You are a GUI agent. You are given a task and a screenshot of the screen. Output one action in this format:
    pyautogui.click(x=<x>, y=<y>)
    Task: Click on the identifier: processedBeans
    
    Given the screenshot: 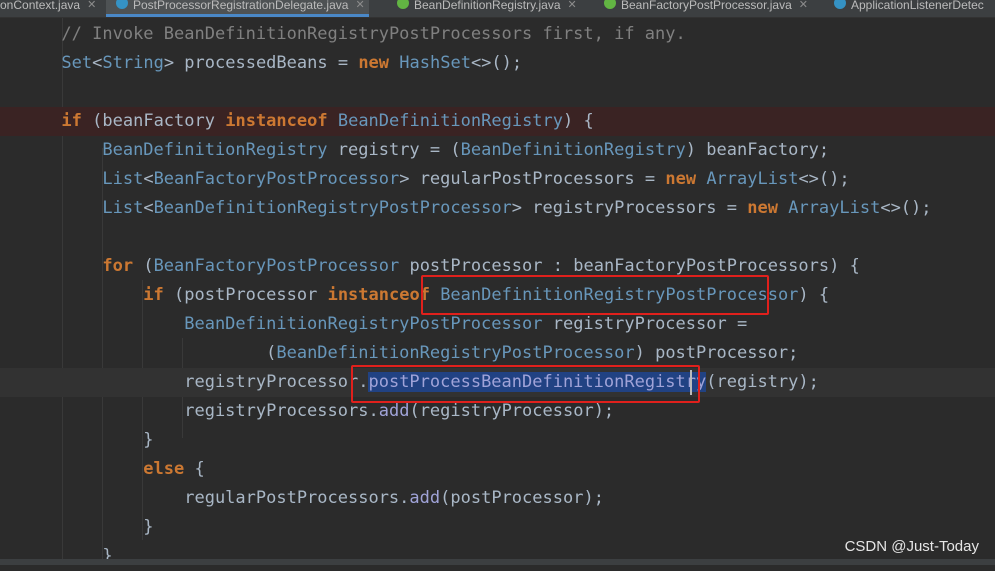 What is the action you would take?
    pyautogui.click(x=256, y=63)
    